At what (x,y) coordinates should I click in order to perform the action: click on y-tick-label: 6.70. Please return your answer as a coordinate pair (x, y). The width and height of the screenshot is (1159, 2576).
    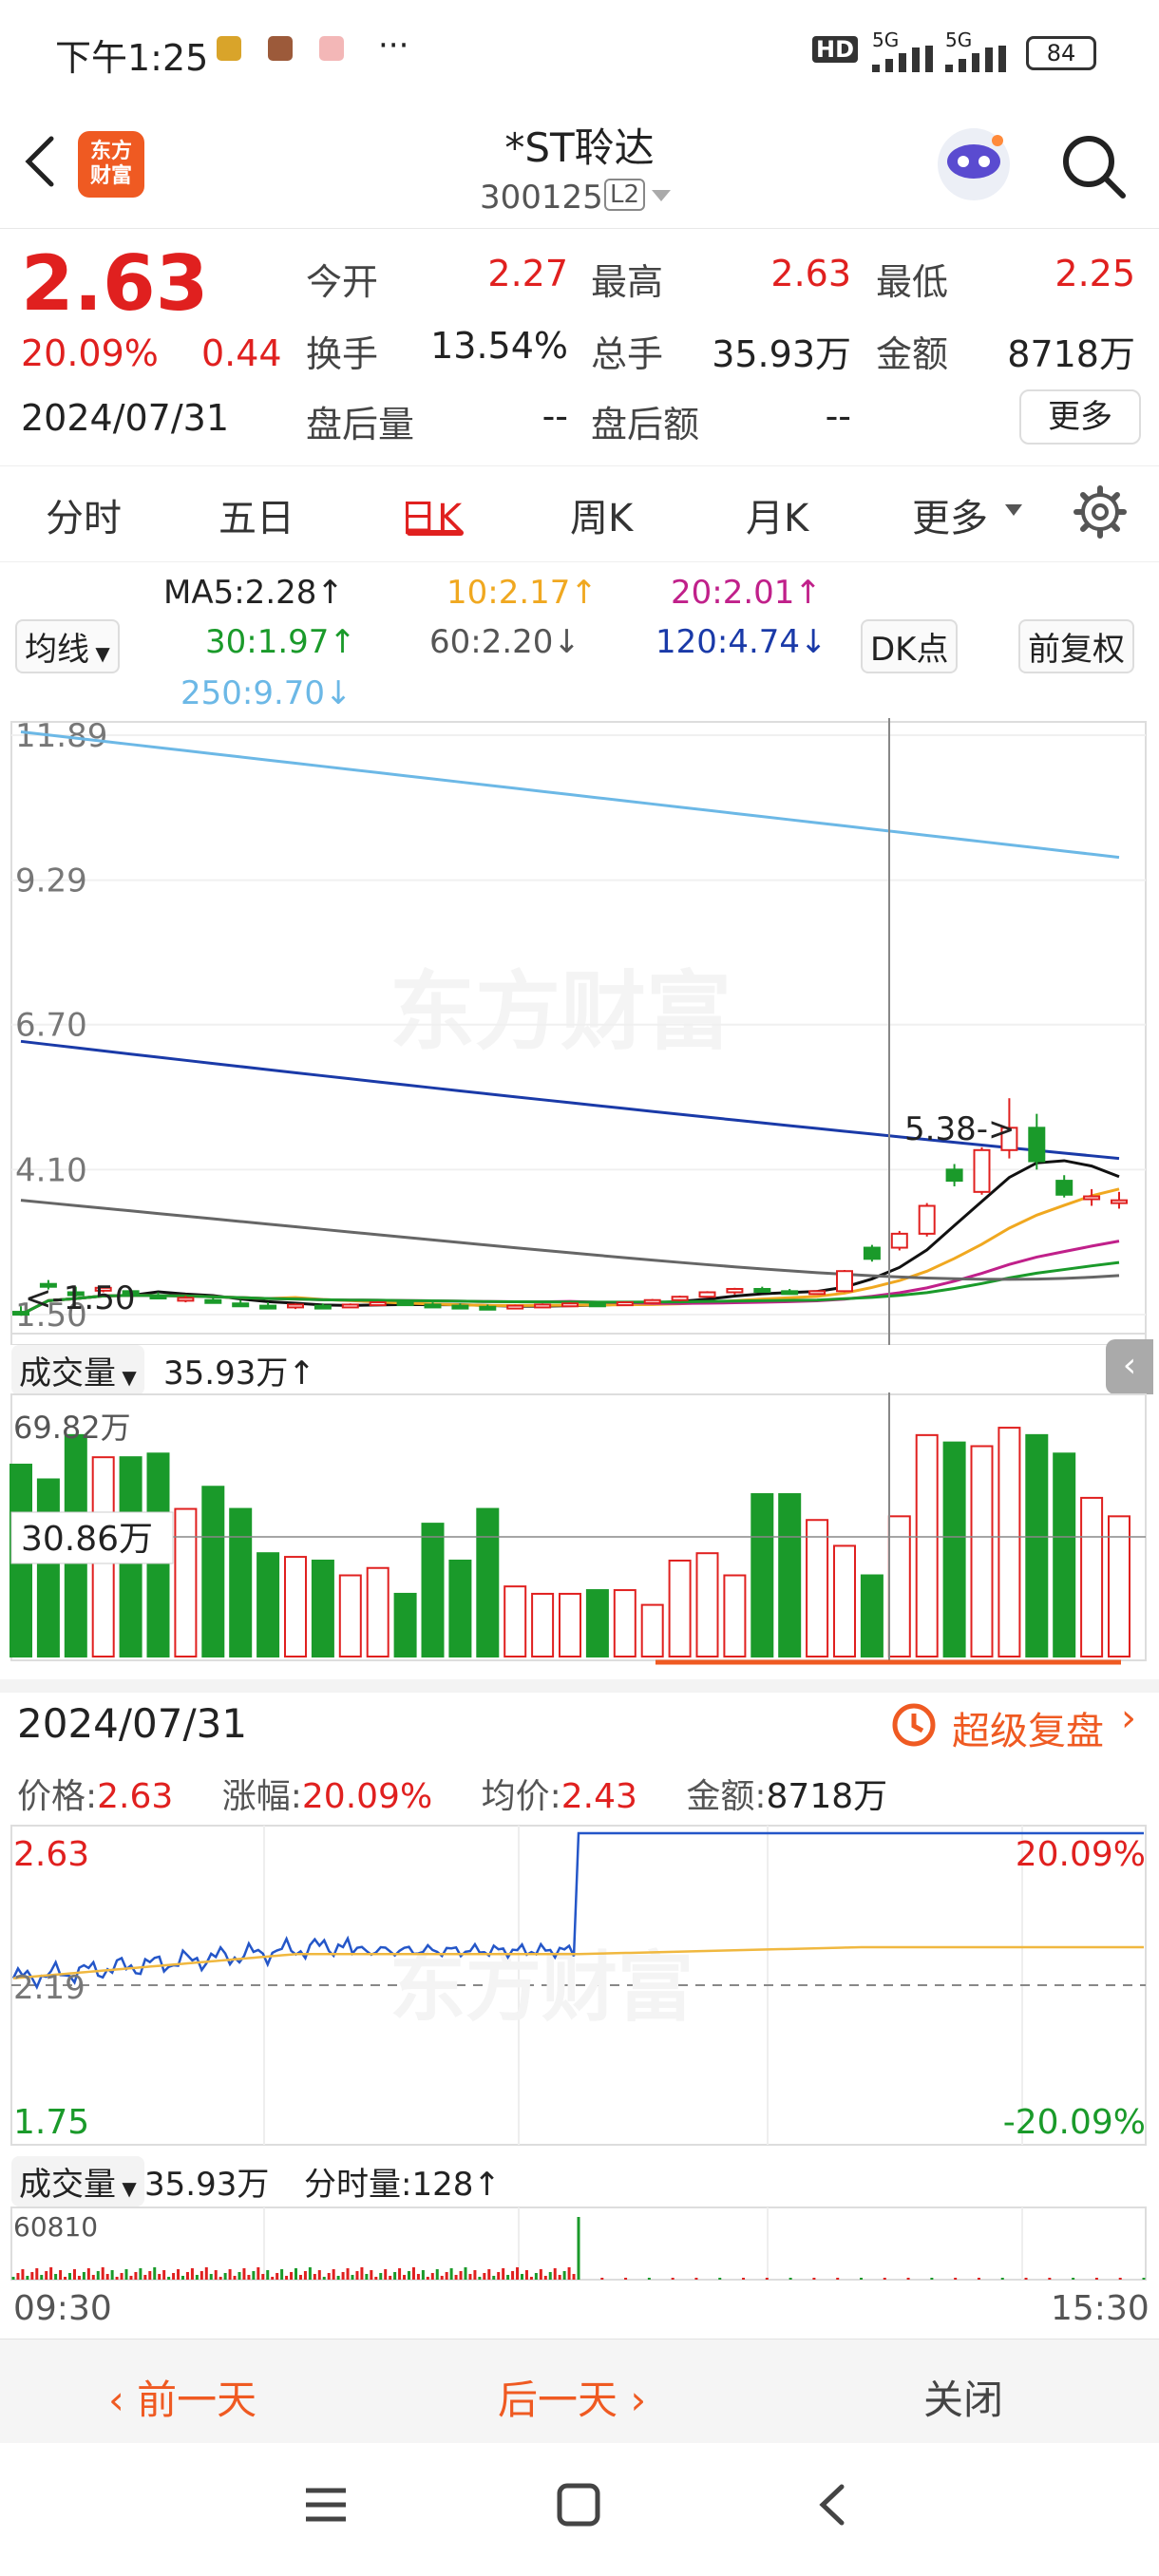
    Looking at the image, I should click on (51, 1026).